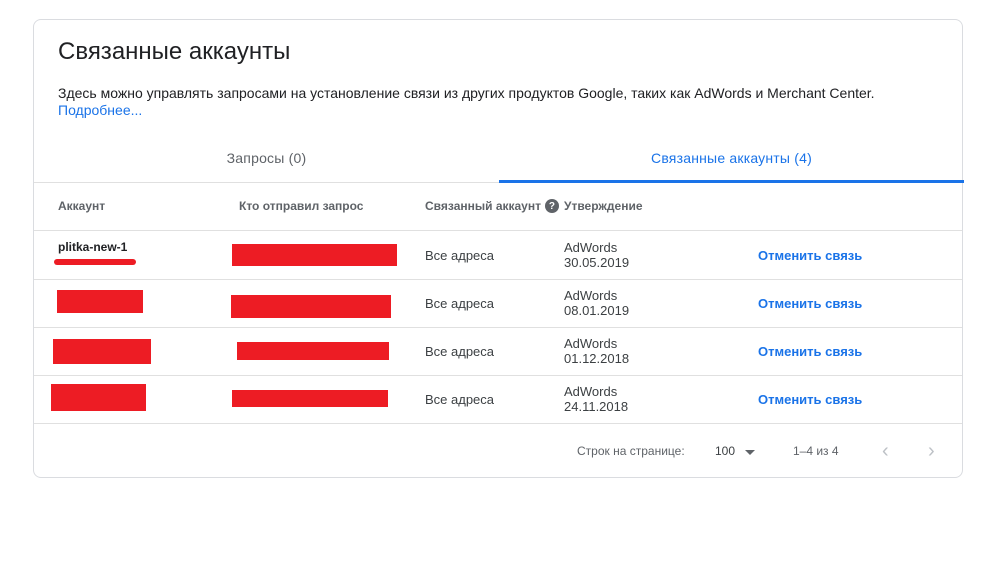  I want to click on tab-bar: Запросы (0) Связанные аккаунты (4), so click(499, 158).